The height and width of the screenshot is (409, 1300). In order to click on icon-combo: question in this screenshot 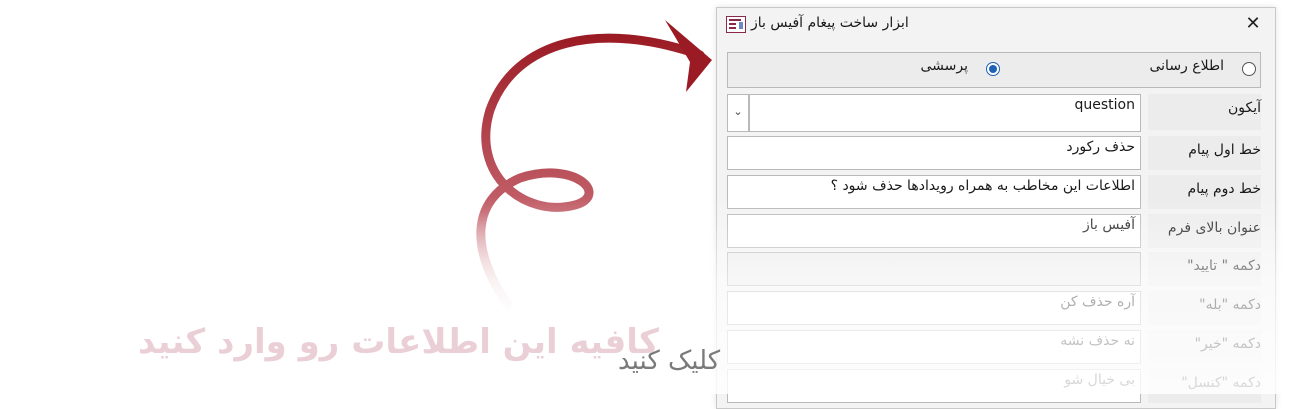, I will do `click(945, 113)`.